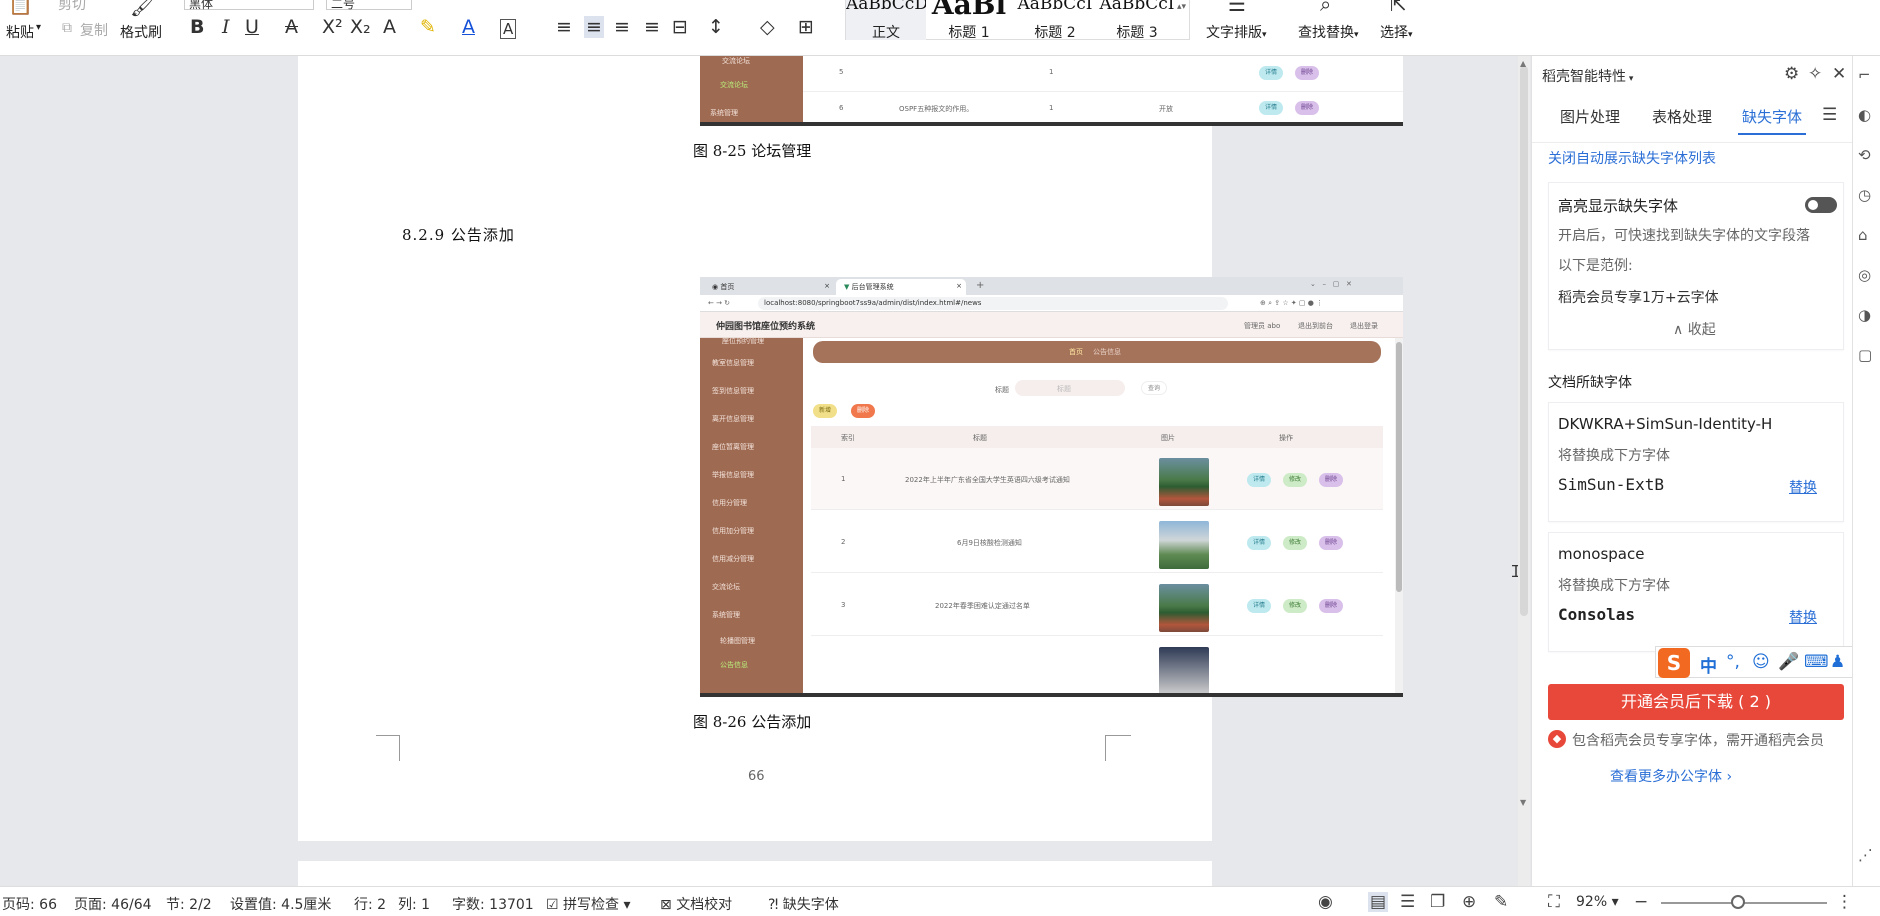  I want to click on align-center-icon: ≡, so click(594, 27).